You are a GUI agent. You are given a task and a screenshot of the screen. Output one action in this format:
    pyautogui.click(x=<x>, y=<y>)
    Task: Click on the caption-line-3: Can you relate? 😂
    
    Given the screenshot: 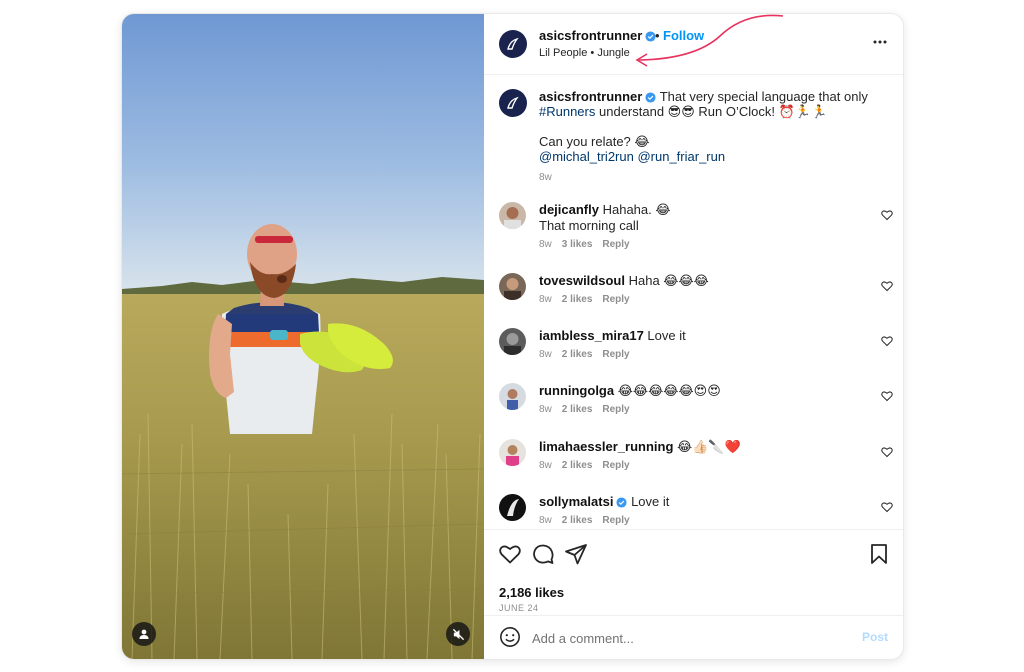 What is the action you would take?
    pyautogui.click(x=594, y=141)
    